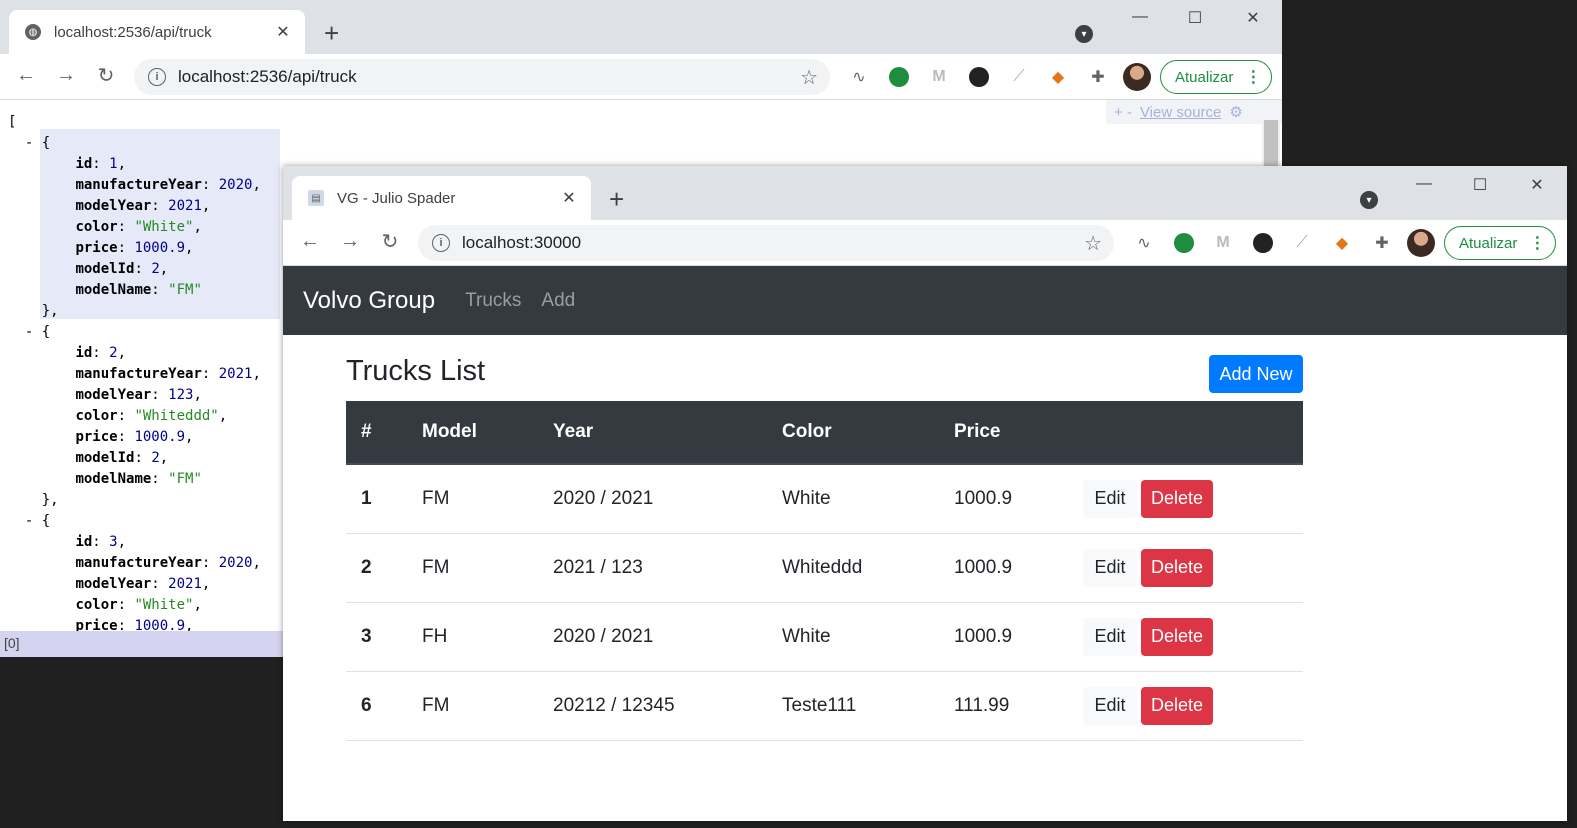 The width and height of the screenshot is (1577, 828). What do you see at coordinates (482, 77) in the screenshot?
I see `address-bar: i localhost:2536/api/truck ☆` at bounding box center [482, 77].